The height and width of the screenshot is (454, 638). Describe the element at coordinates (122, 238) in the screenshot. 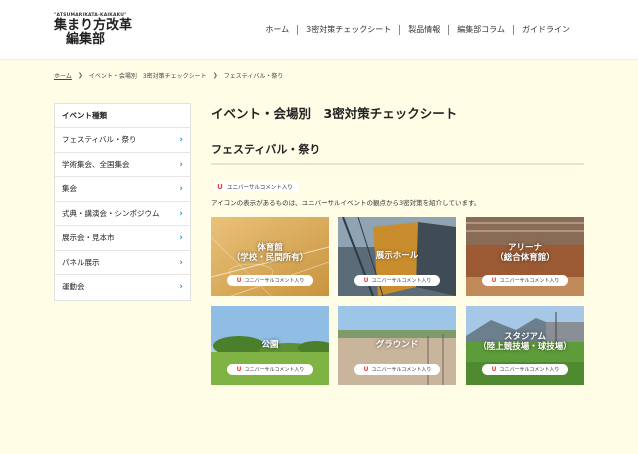

I see `sidebar-item-exhibition: 展示会・見本市 ›` at that location.